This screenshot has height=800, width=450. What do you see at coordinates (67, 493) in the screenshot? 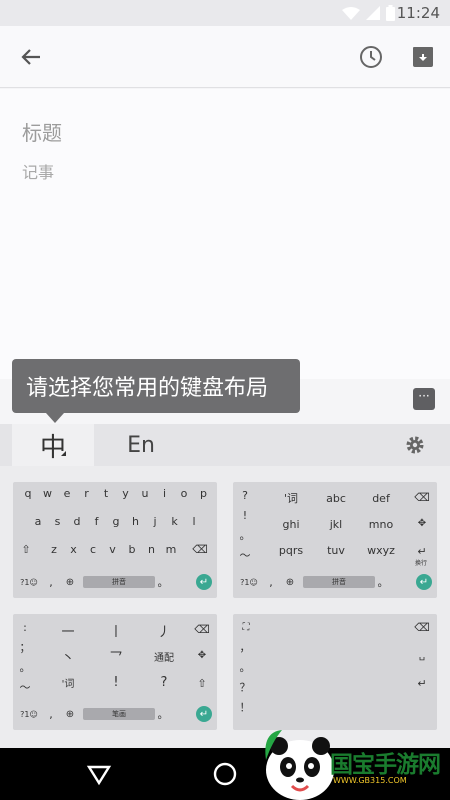
I see `key-e: e` at bounding box center [67, 493].